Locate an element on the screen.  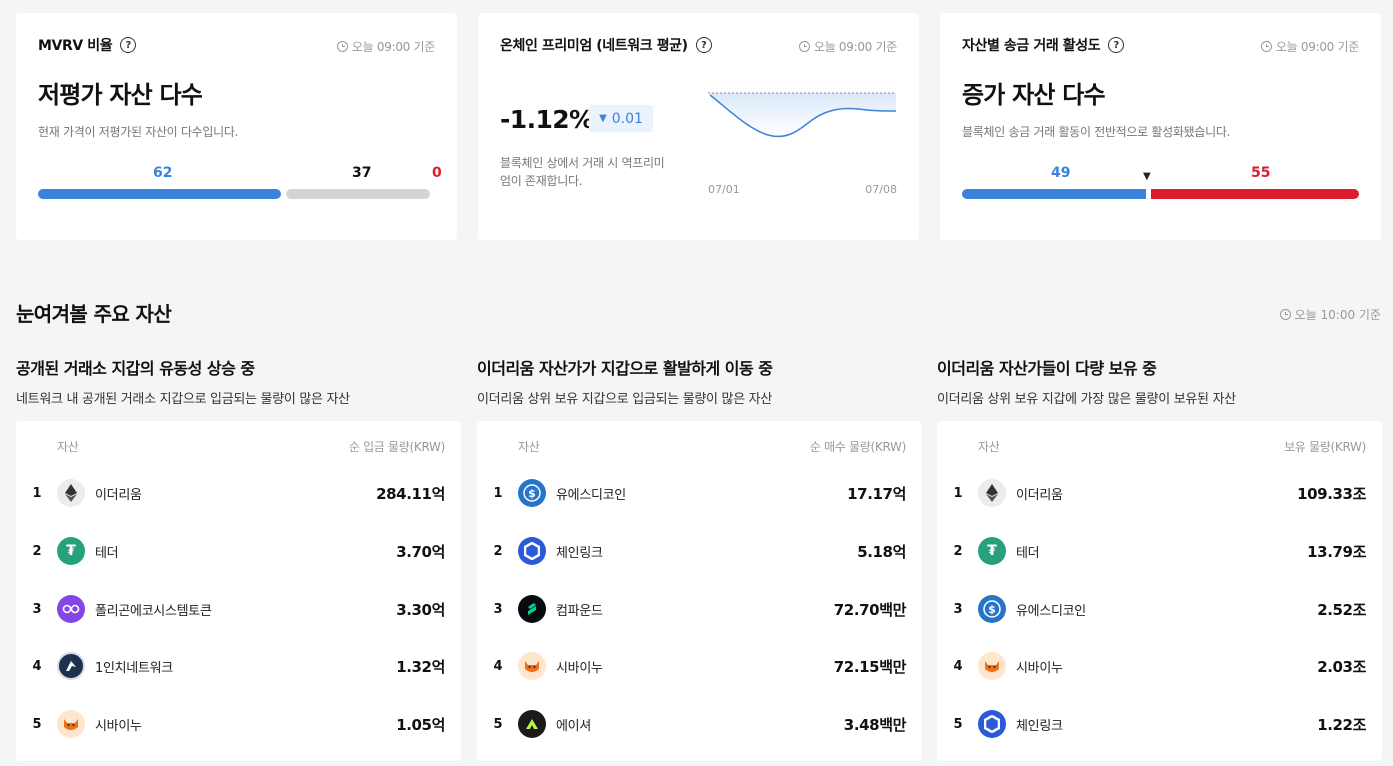
row-amount: 284.11억 is located at coordinates (410, 493).